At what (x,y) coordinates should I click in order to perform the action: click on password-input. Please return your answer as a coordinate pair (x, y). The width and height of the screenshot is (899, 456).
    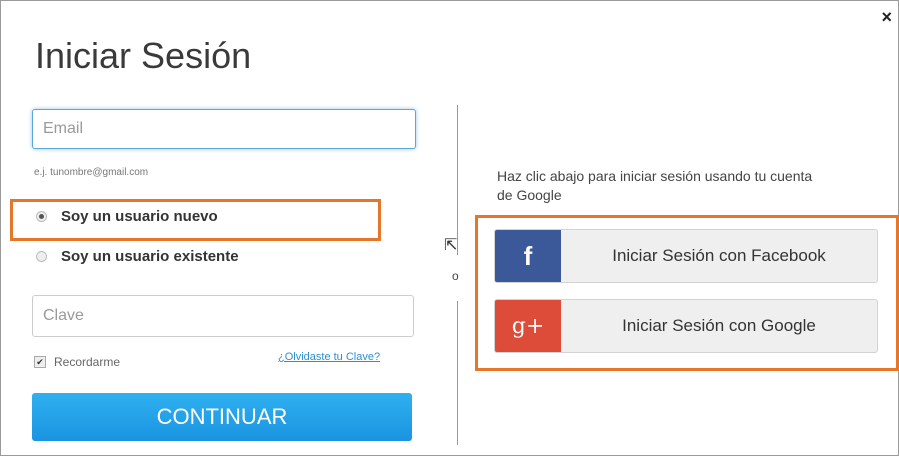
    Looking at the image, I should click on (223, 316).